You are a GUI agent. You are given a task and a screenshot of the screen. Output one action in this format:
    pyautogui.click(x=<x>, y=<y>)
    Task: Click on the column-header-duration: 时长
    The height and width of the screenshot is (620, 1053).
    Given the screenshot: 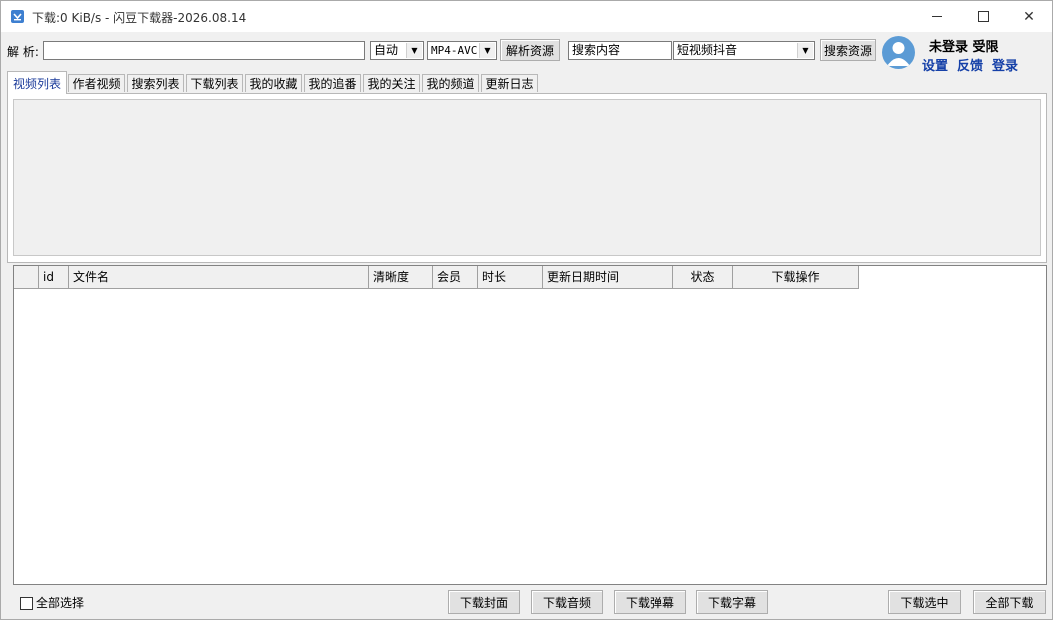 What is the action you would take?
    pyautogui.click(x=510, y=277)
    